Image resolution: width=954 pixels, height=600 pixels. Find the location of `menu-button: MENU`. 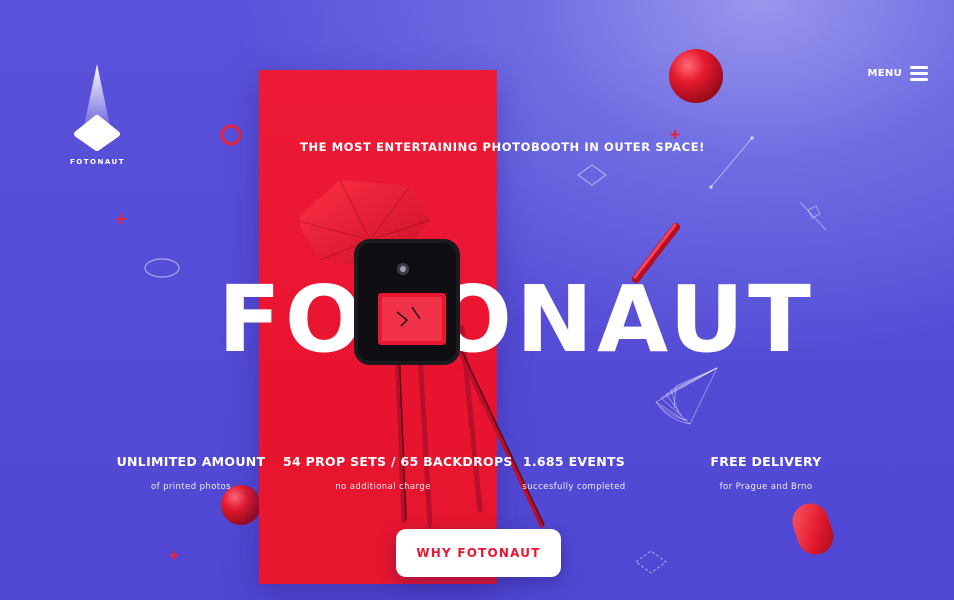

menu-button: MENU is located at coordinates (898, 73).